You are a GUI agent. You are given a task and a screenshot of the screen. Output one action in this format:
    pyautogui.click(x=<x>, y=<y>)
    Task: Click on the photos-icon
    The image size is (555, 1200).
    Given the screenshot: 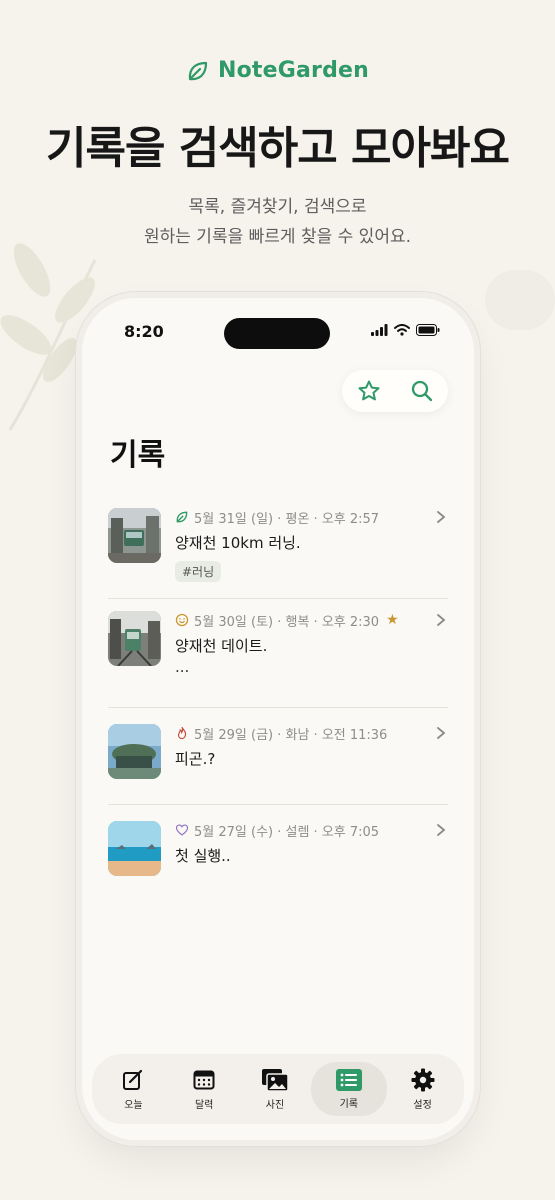 What is the action you would take?
    pyautogui.click(x=275, y=1080)
    